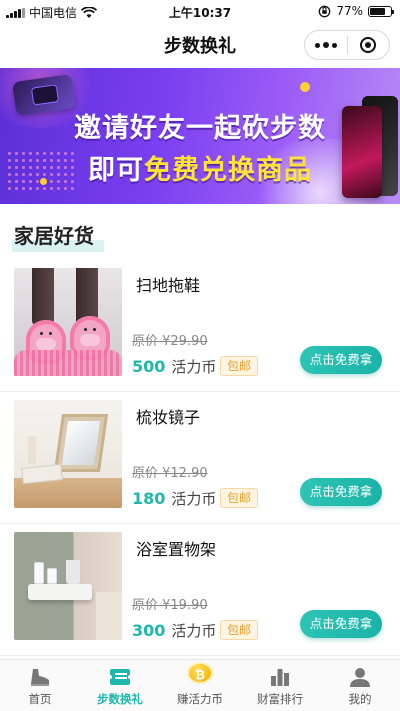 This screenshot has width=400, height=711. Describe the element at coordinates (280, 699) in the screenshot. I see `tab-label: 财富排行` at that location.